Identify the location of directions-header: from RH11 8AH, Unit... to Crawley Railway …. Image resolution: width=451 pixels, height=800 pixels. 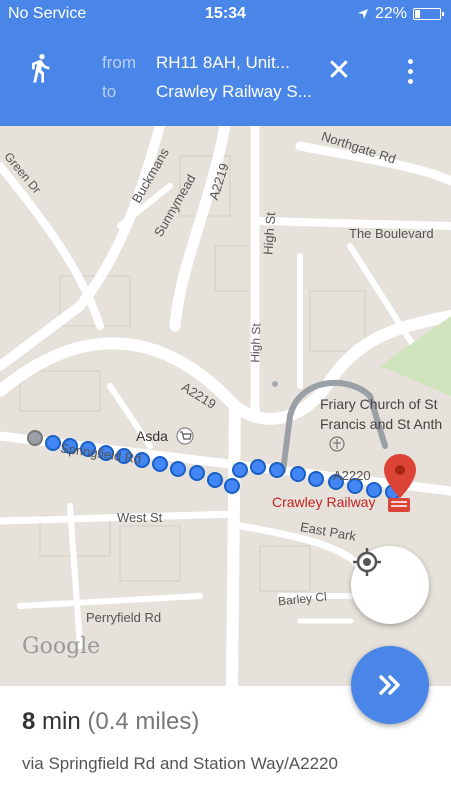
(225, 78).